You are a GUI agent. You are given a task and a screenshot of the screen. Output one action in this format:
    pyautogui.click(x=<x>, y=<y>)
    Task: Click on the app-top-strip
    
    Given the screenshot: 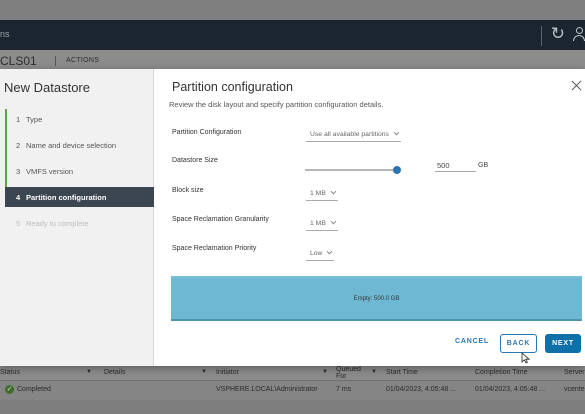 What is the action you would take?
    pyautogui.click(x=292, y=10)
    